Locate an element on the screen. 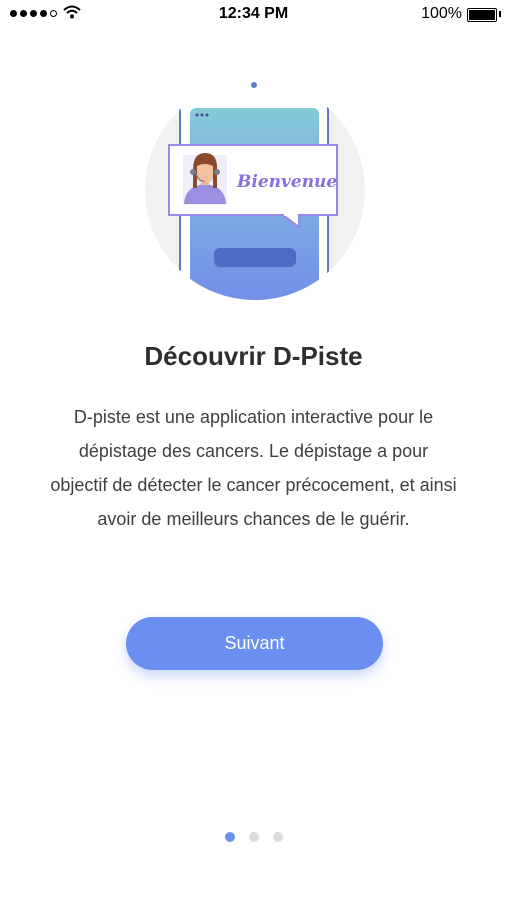  battery-icon is located at coordinates (482, 15).